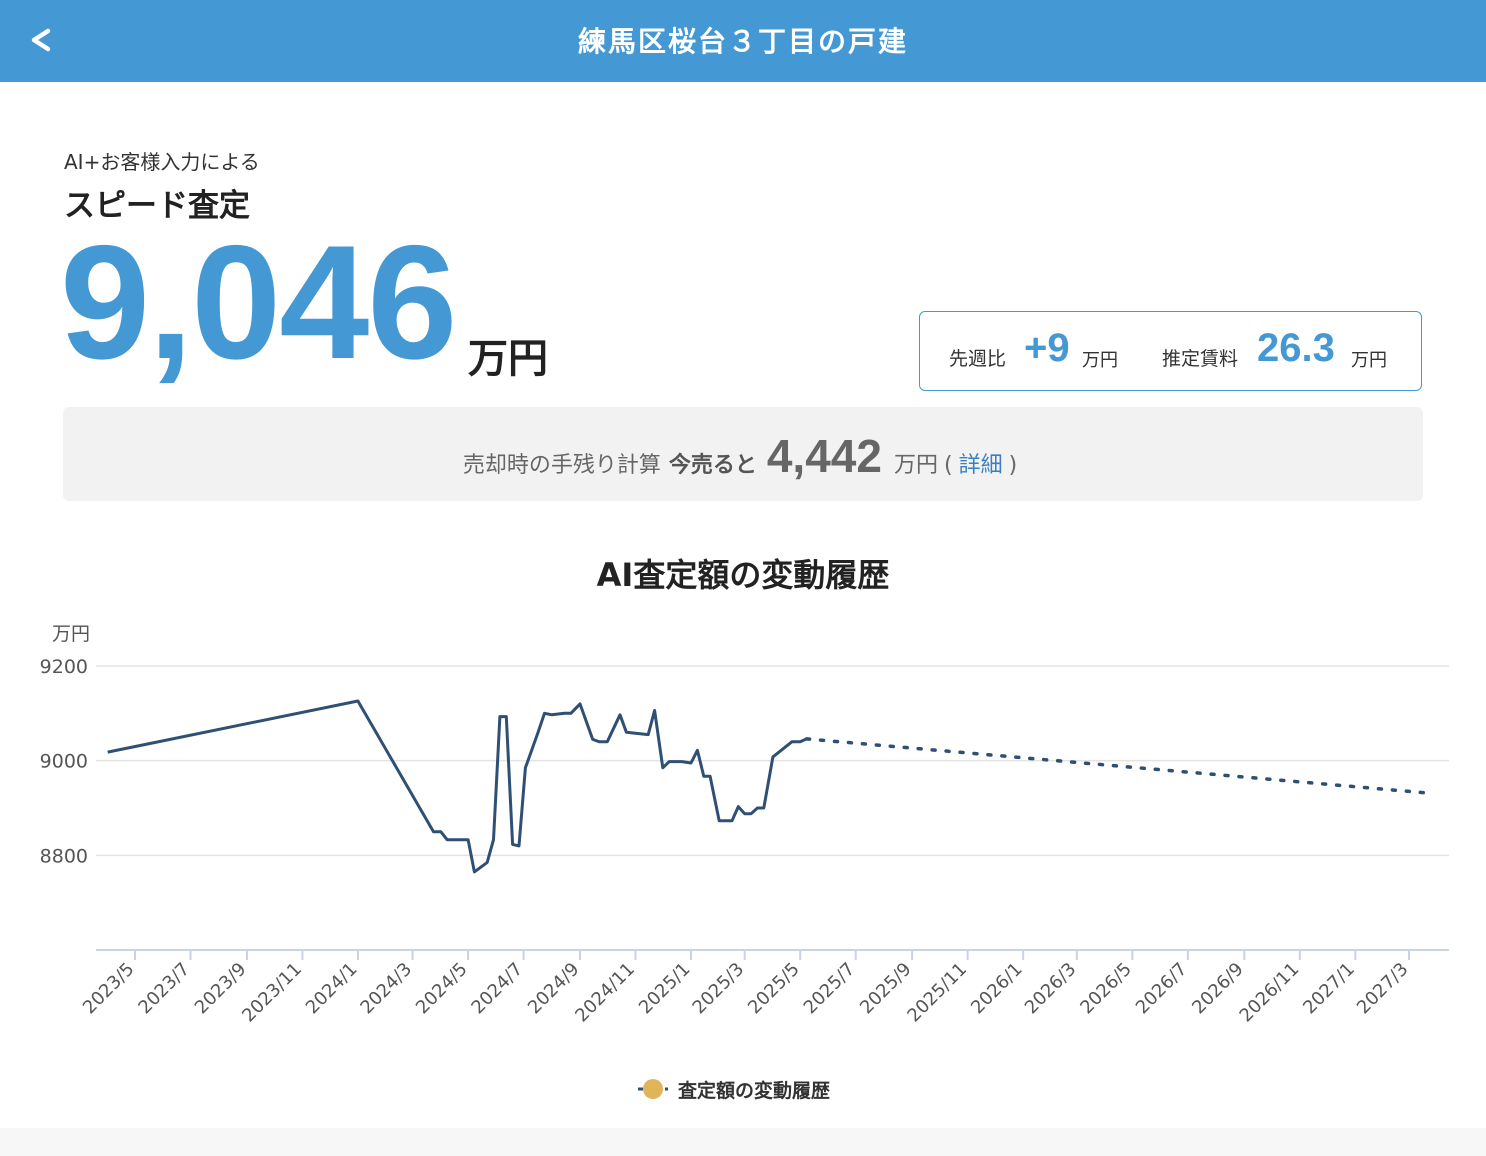 This screenshot has height=1156, width=1486. I want to click on x-tick-label: 2026/5, so click(1106, 989).